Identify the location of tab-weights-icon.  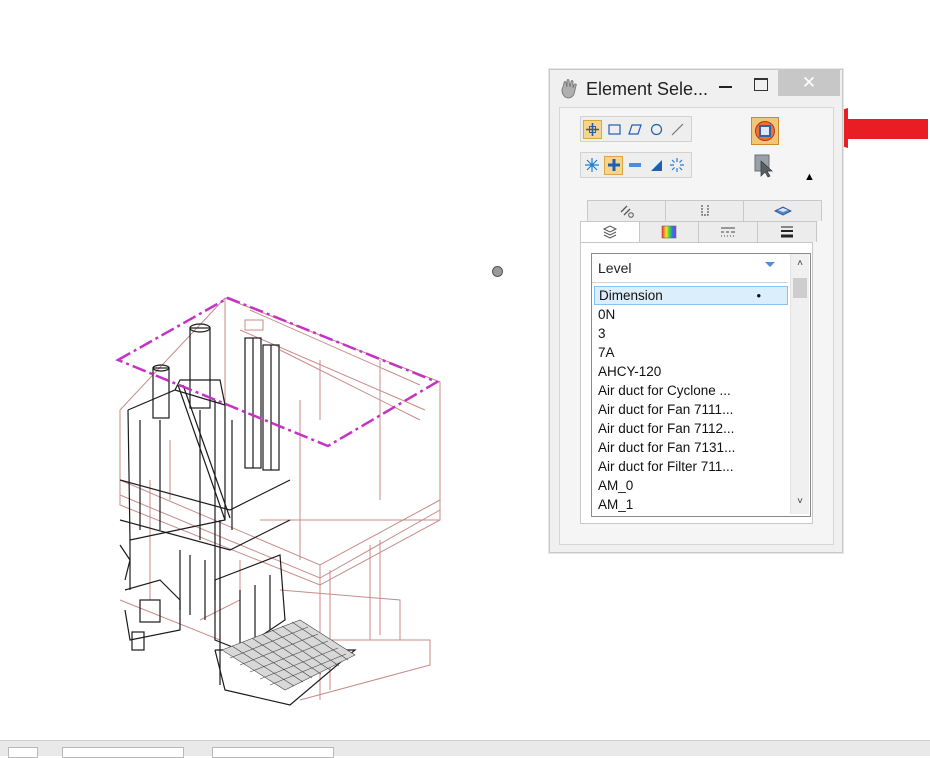
(787, 231).